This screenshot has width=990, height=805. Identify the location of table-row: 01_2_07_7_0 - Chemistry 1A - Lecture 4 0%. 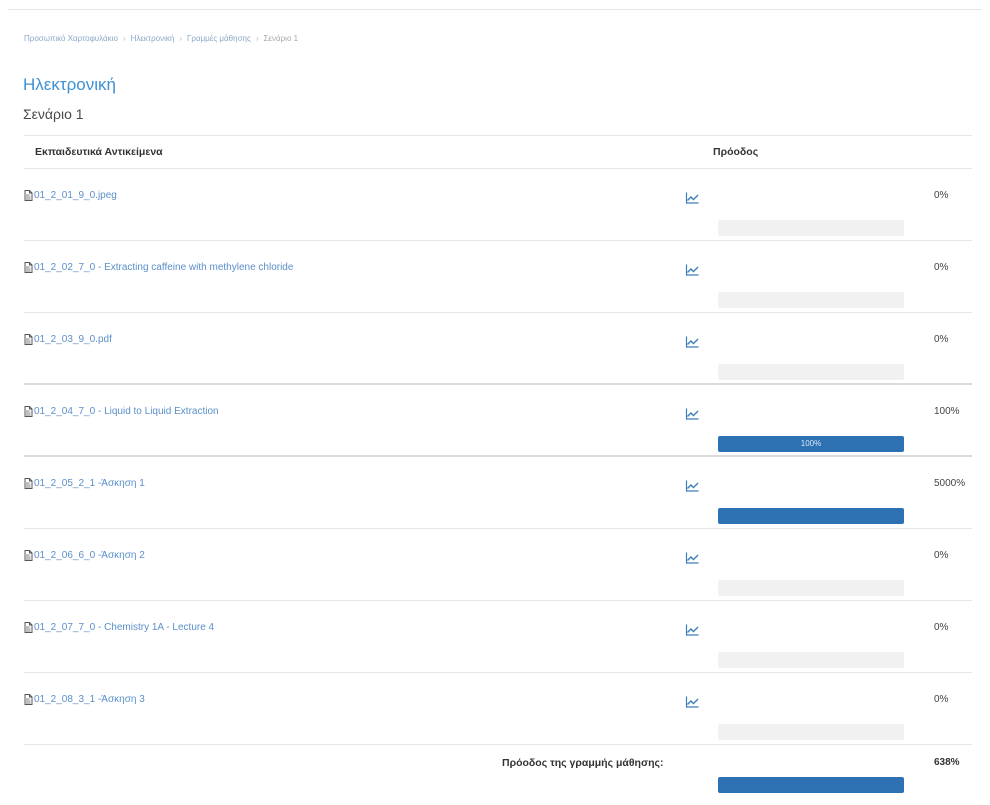
(498, 637).